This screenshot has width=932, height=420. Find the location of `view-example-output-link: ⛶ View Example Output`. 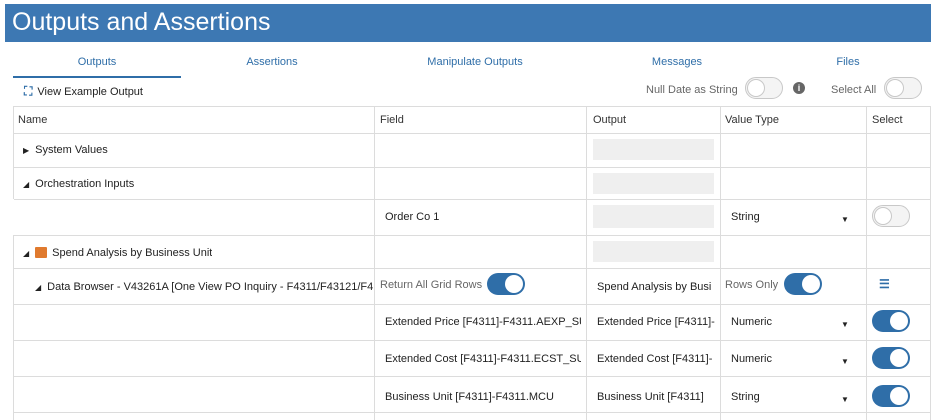

view-example-output-link: ⛶ View Example Output is located at coordinates (83, 91).